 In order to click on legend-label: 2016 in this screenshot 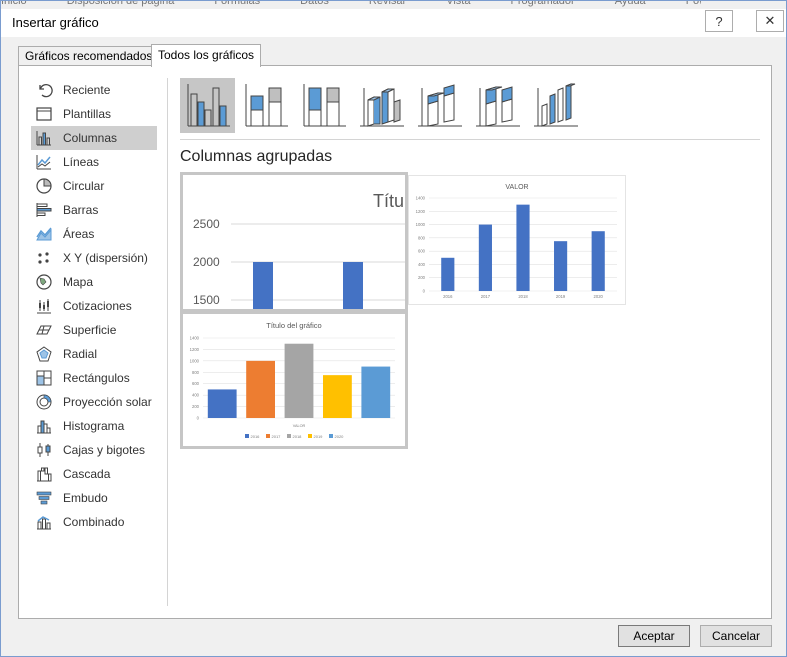, I will do `click(256, 436)`.